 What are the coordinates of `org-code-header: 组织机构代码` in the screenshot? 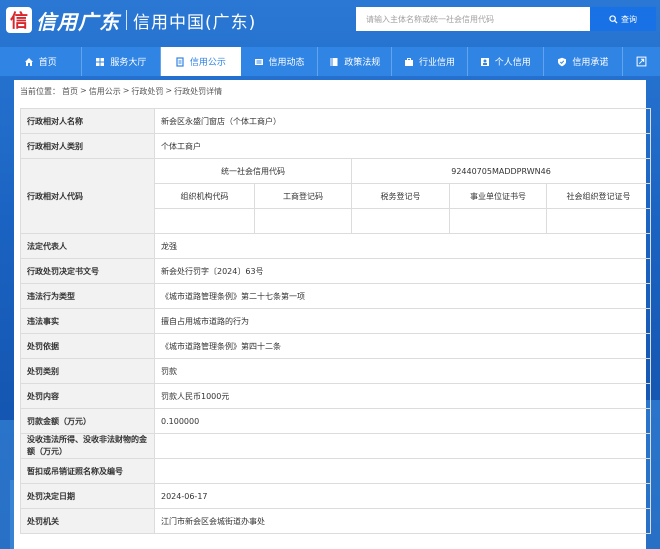 It's located at (204, 196).